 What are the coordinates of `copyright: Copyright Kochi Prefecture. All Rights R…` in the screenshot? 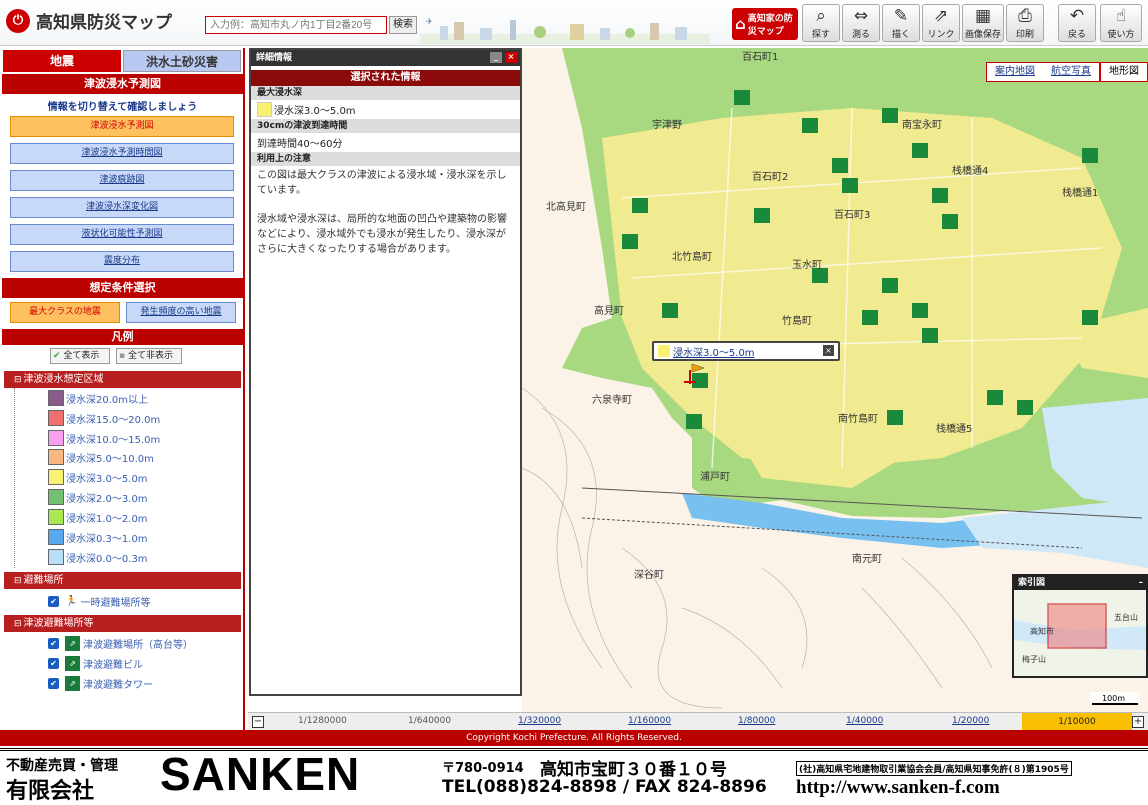 It's located at (574, 738).